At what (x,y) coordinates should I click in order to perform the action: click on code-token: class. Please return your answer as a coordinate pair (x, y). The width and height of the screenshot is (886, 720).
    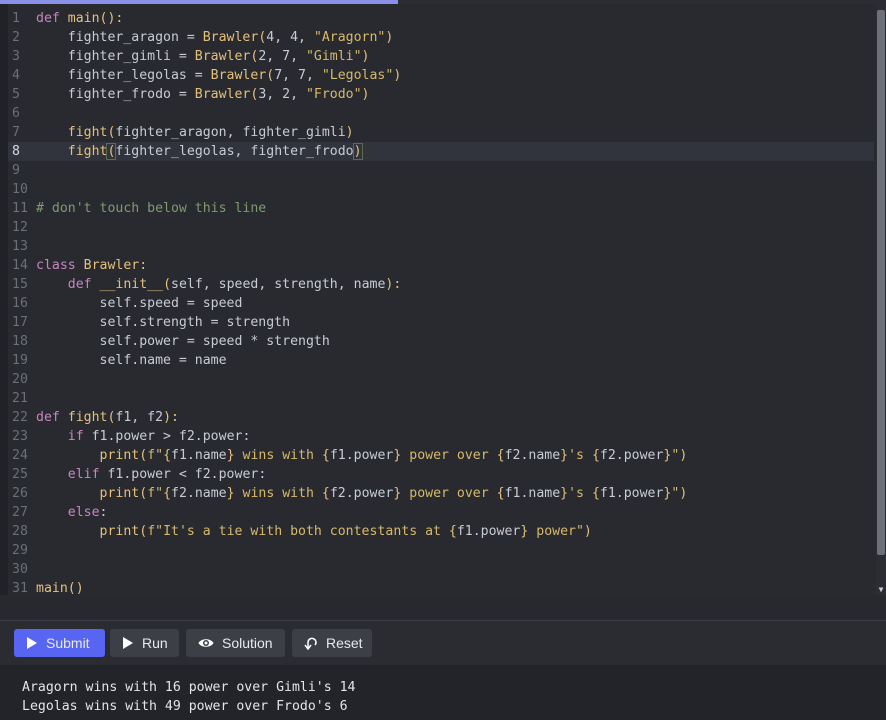
    Looking at the image, I should click on (60, 265).